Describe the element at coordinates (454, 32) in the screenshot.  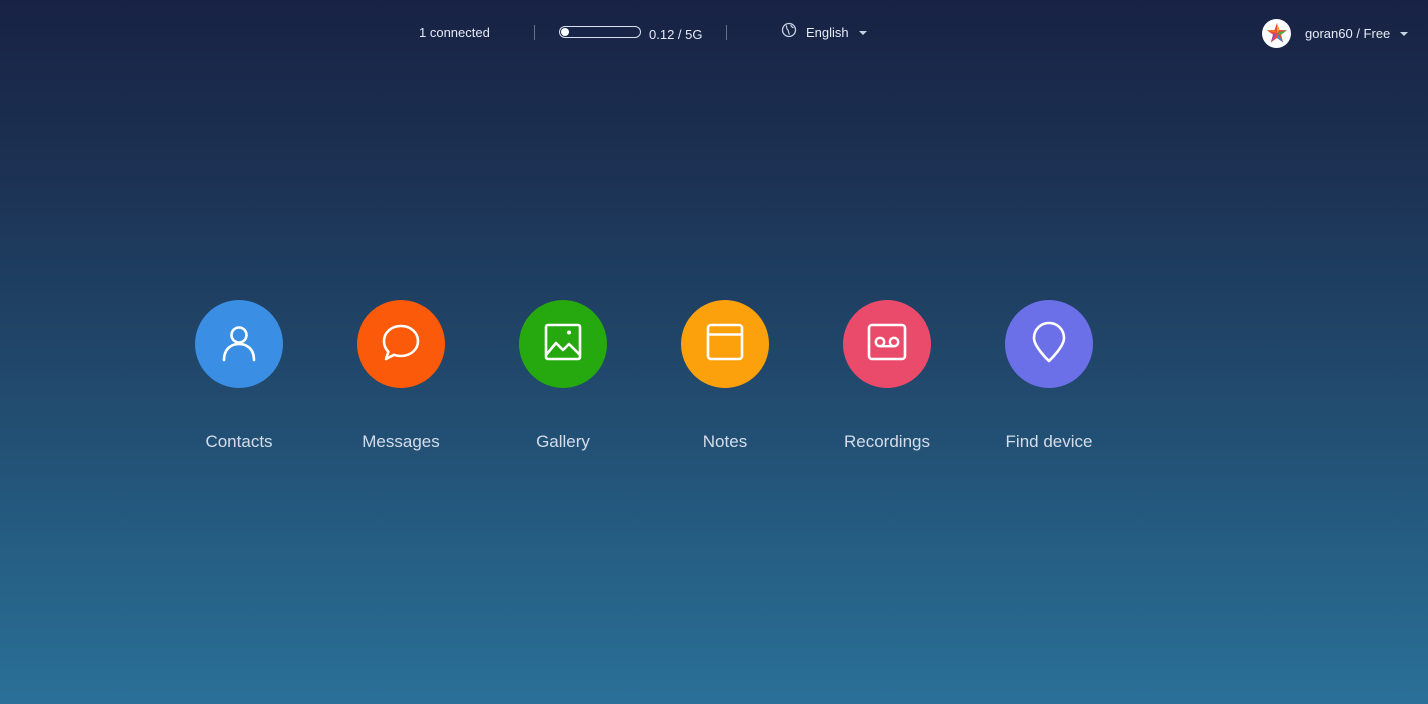
I see `connection-status: 1 connected` at that location.